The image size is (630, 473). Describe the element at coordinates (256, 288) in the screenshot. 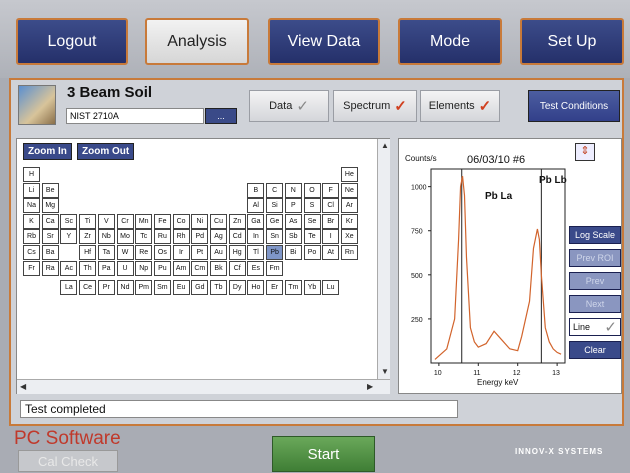

I see `element-ho: Ho` at that location.